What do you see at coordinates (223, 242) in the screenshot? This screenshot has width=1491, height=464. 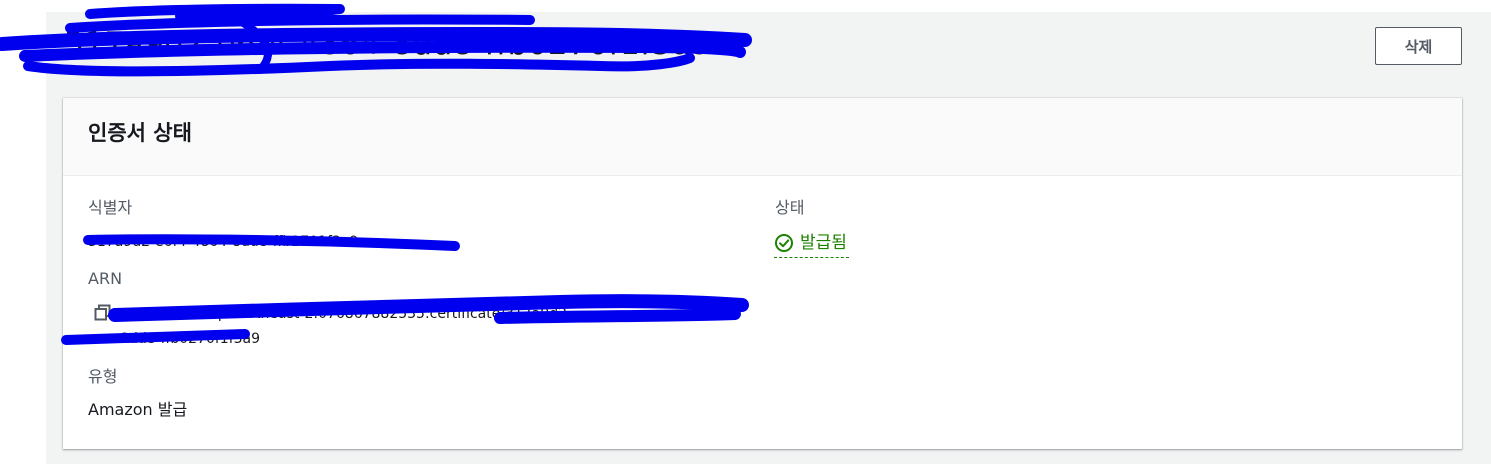 I see `identifier-value: 317a9d2-e6f4-4864-8dd8-ffb2701f3a9` at bounding box center [223, 242].